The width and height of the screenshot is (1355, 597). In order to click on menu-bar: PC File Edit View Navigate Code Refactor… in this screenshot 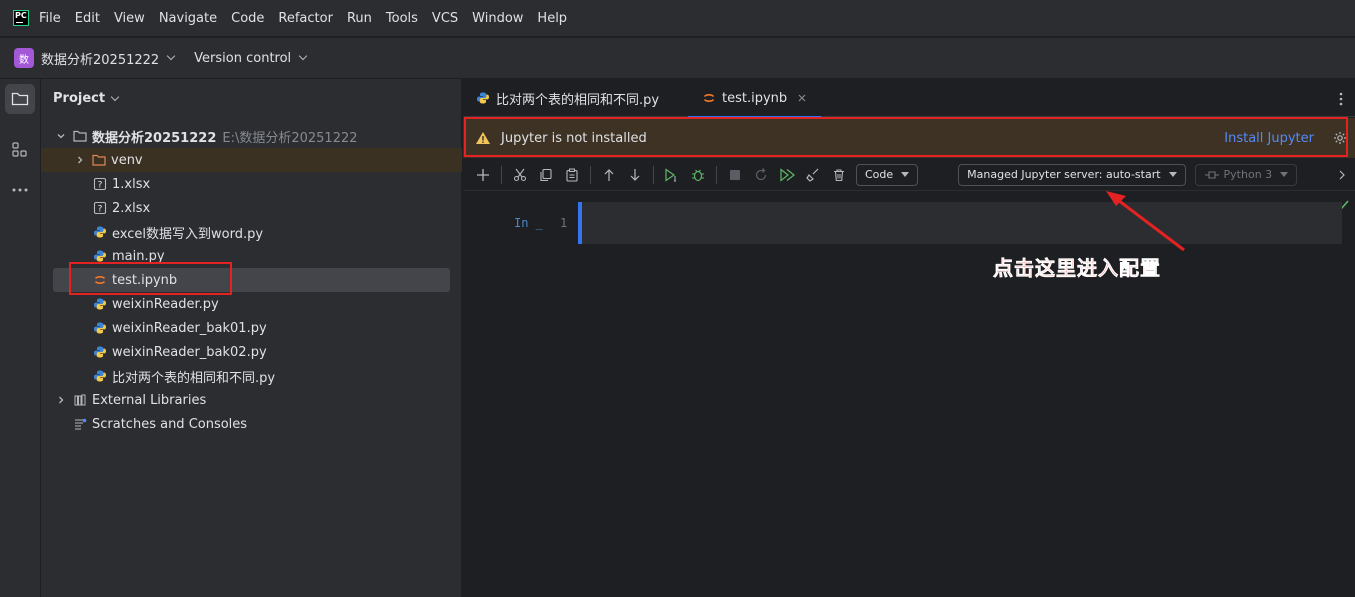, I will do `click(677, 18)`.